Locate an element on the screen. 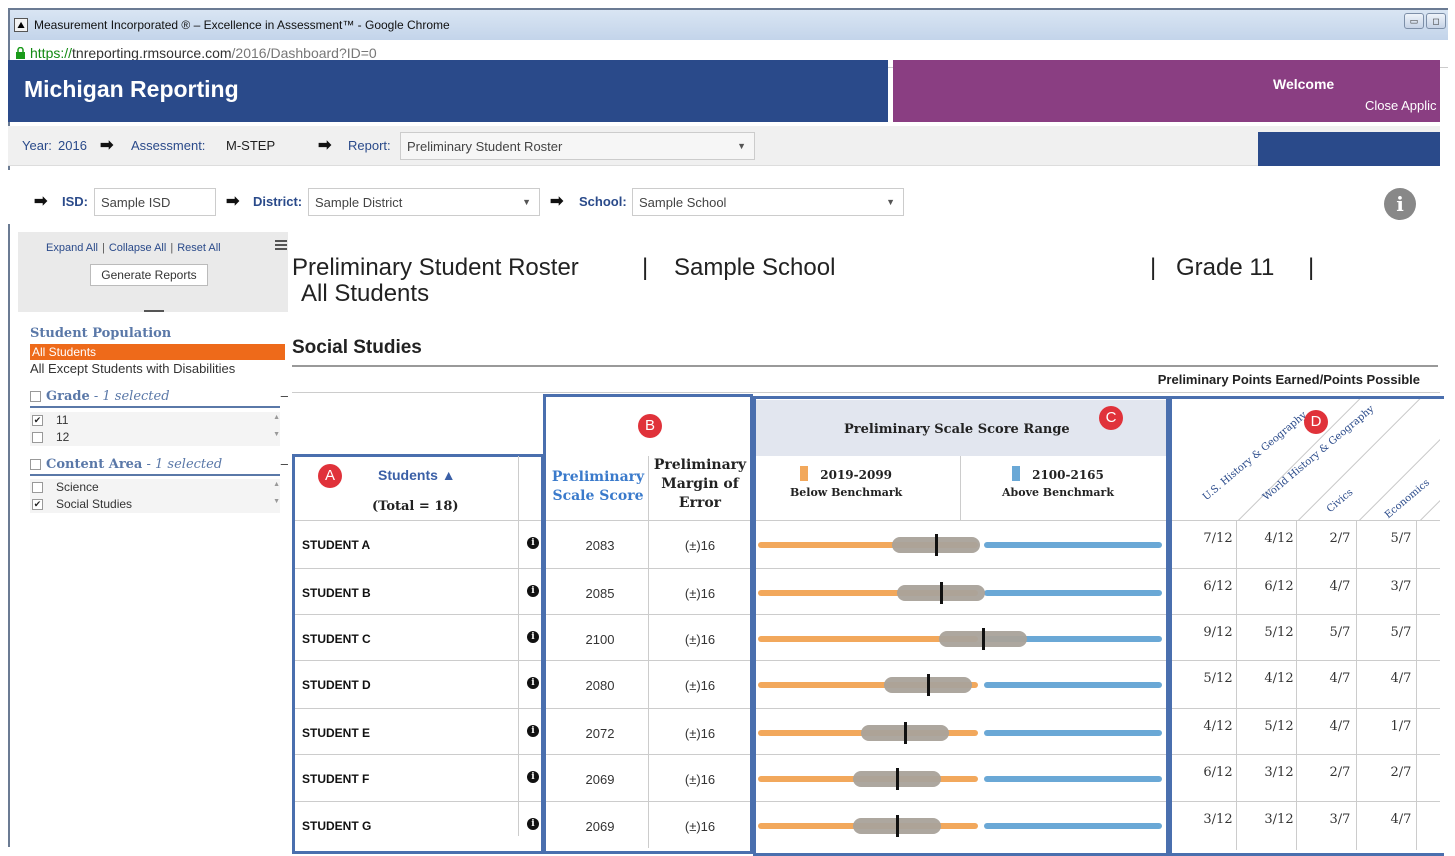  app-title: Michigan Reporting is located at coordinates (131, 89).